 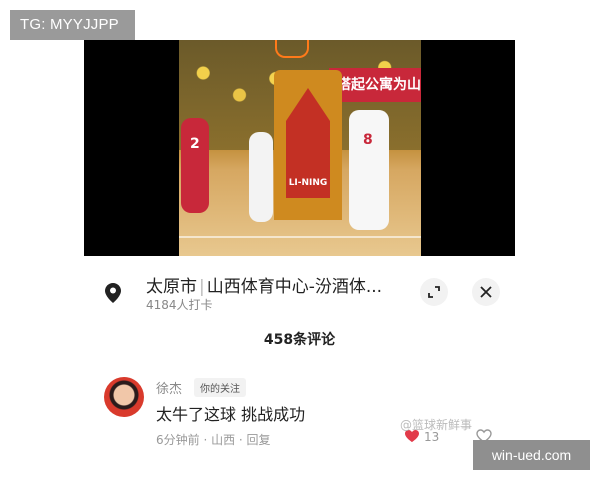 I want to click on location-header: 太原市 | 山西体育中心-汾酒体... 4184人打卡, so click(x=299, y=291).